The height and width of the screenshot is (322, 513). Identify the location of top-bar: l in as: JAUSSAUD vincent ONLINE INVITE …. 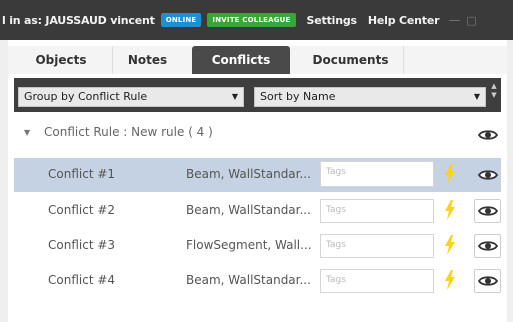
(256, 20).